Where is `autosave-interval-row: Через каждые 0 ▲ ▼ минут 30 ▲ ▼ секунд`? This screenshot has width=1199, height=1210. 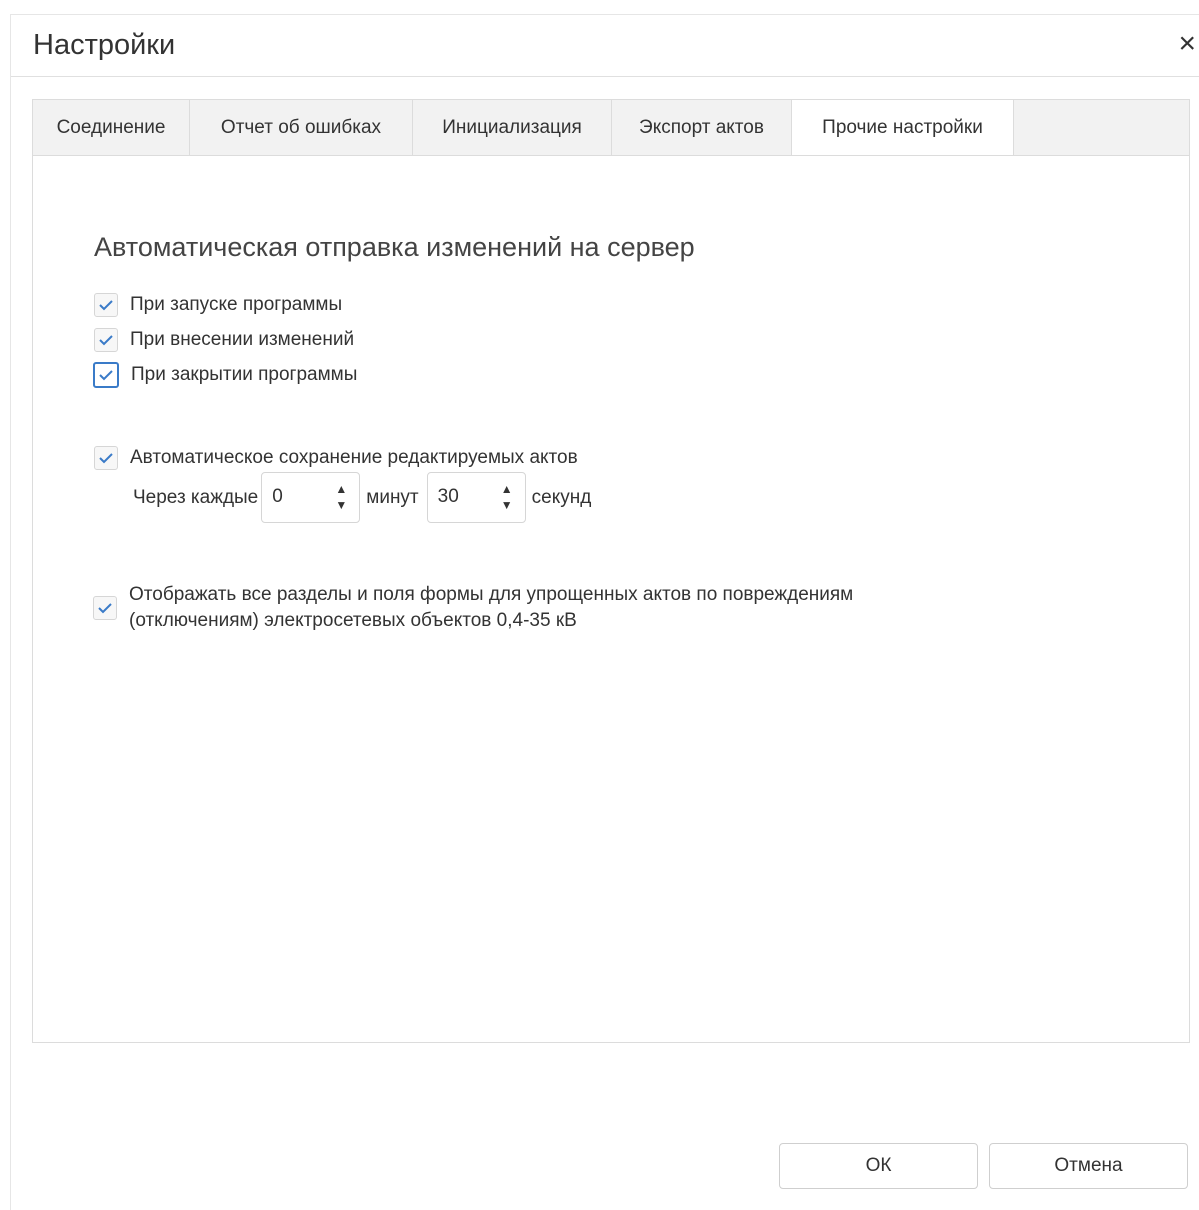 autosave-interval-row: Через каждые 0 ▲ ▼ минут 30 ▲ ▼ секунд is located at coordinates (362, 497).